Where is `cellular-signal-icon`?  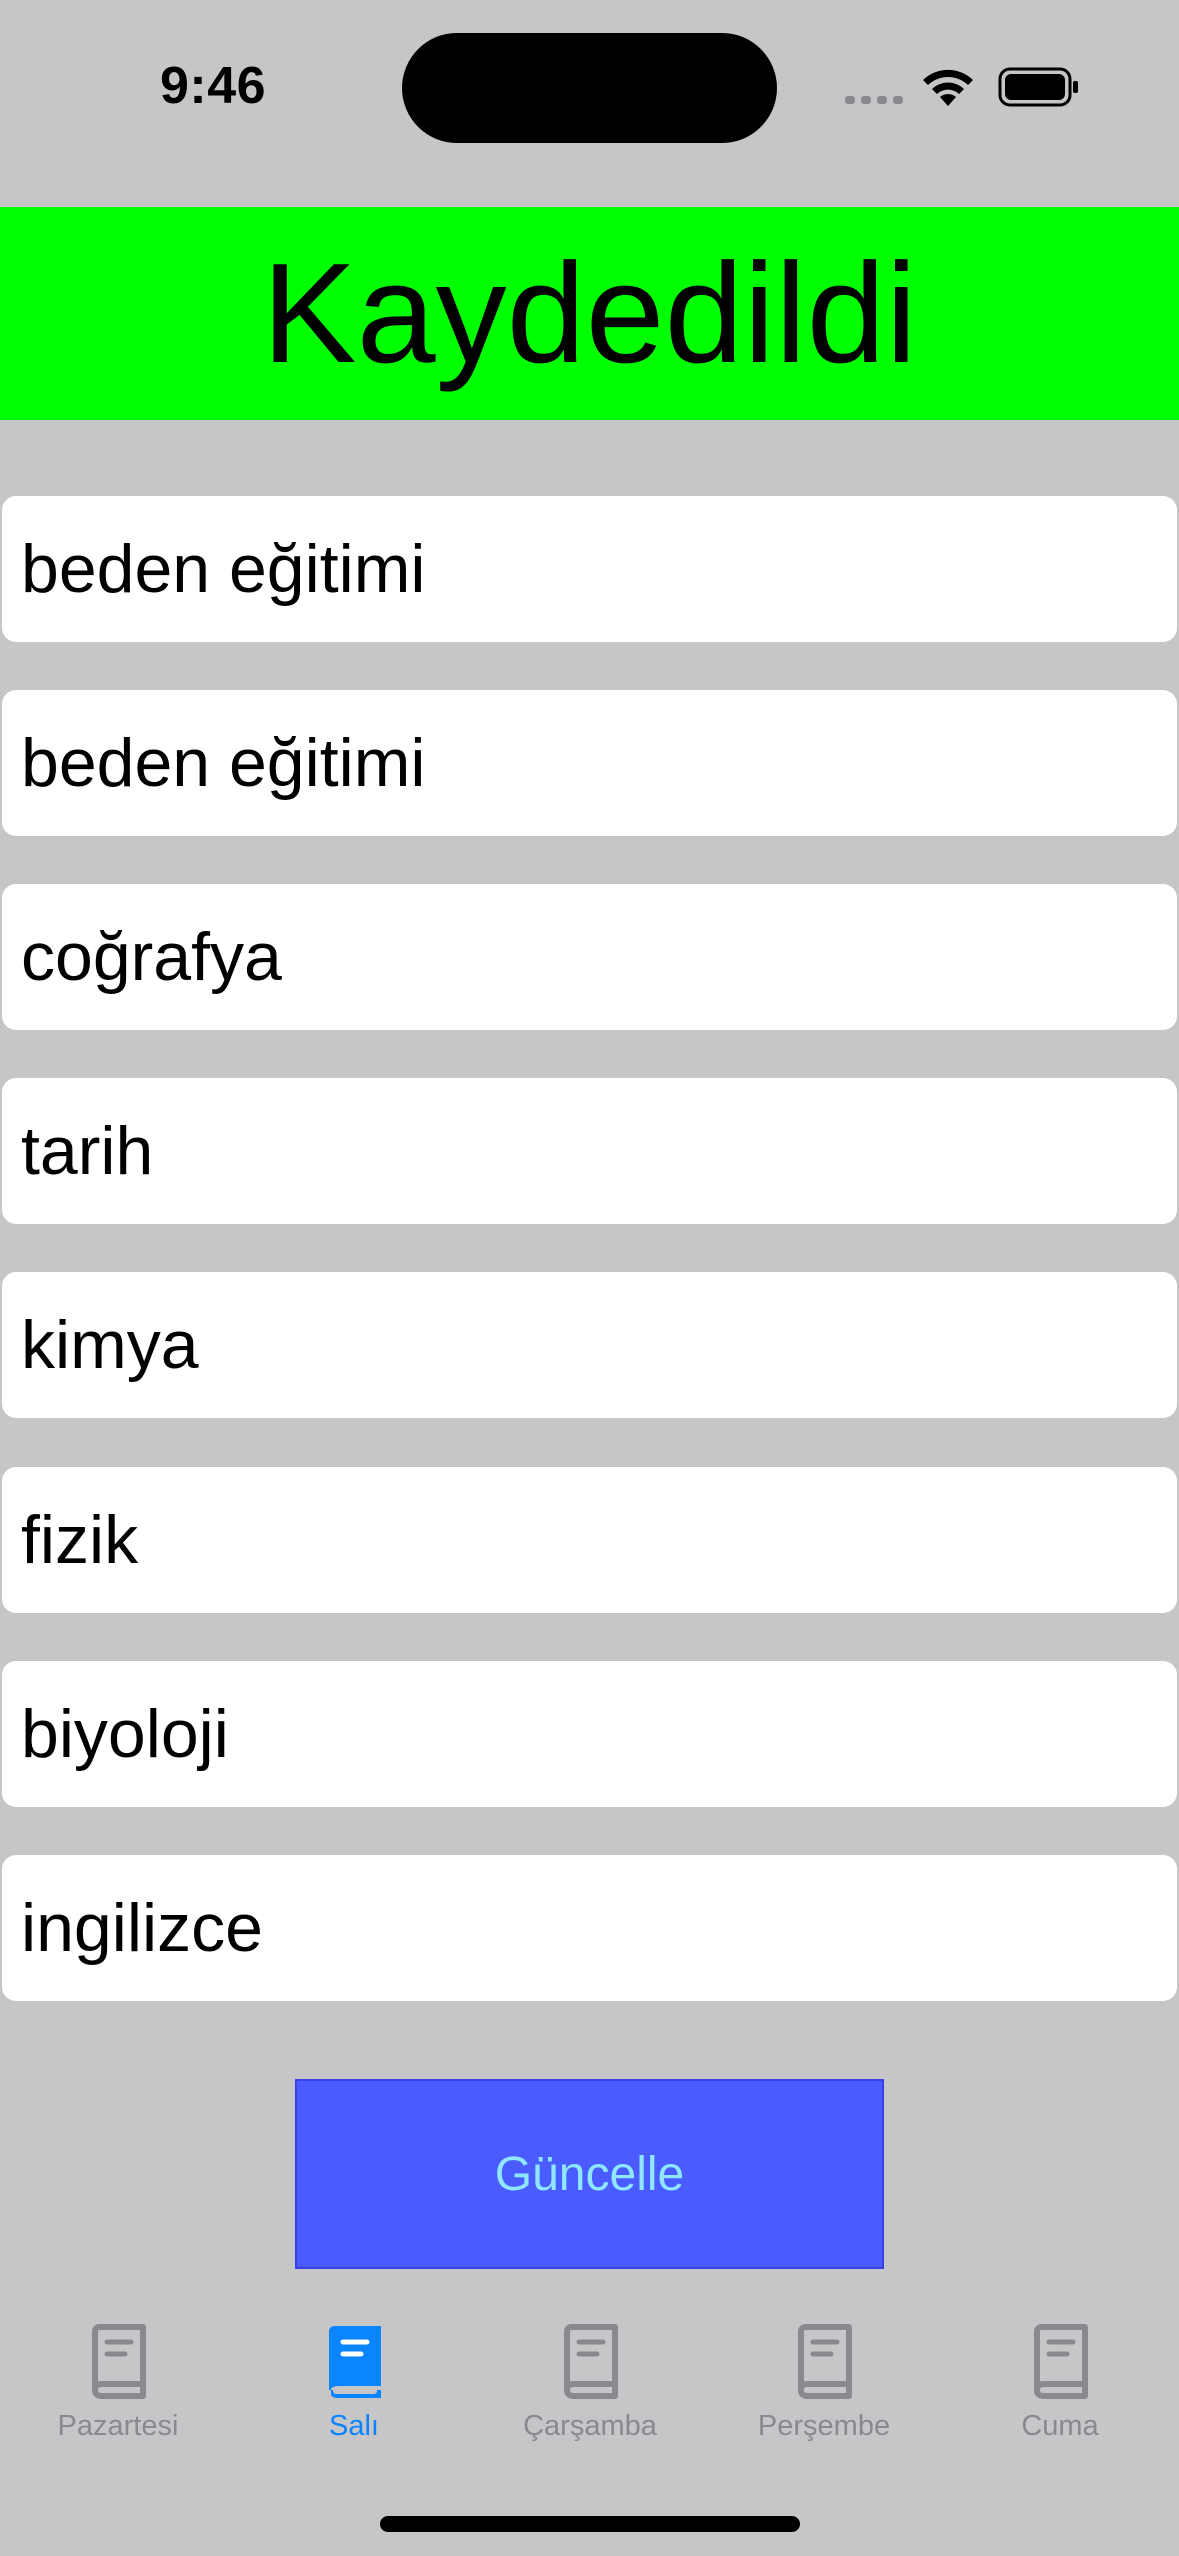
cellular-signal-icon is located at coordinates (874, 100).